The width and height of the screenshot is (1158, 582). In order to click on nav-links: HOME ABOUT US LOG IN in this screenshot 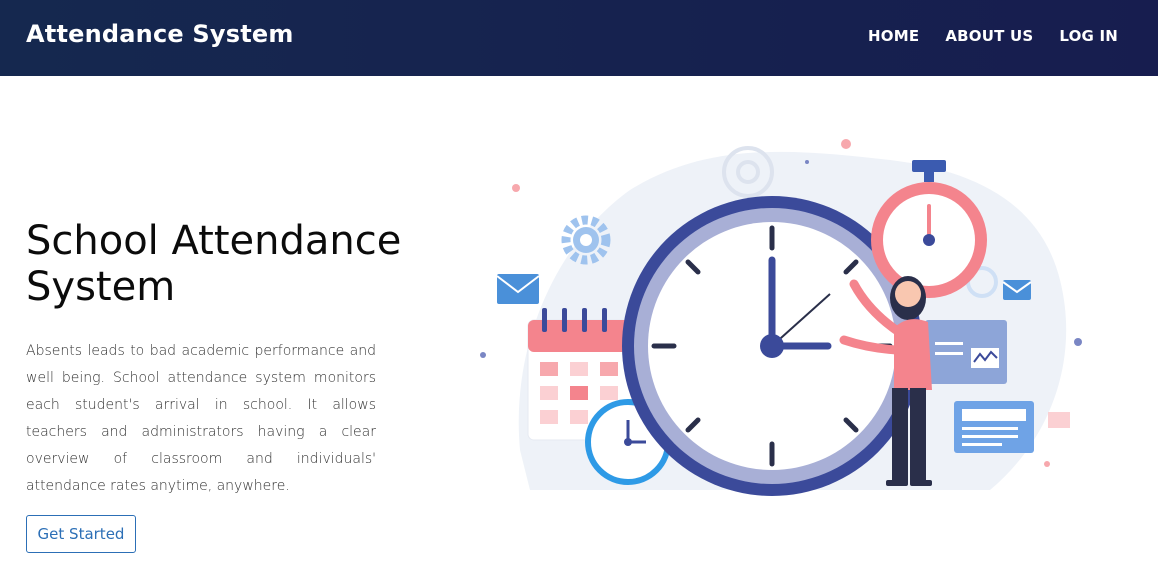, I will do `click(993, 36)`.